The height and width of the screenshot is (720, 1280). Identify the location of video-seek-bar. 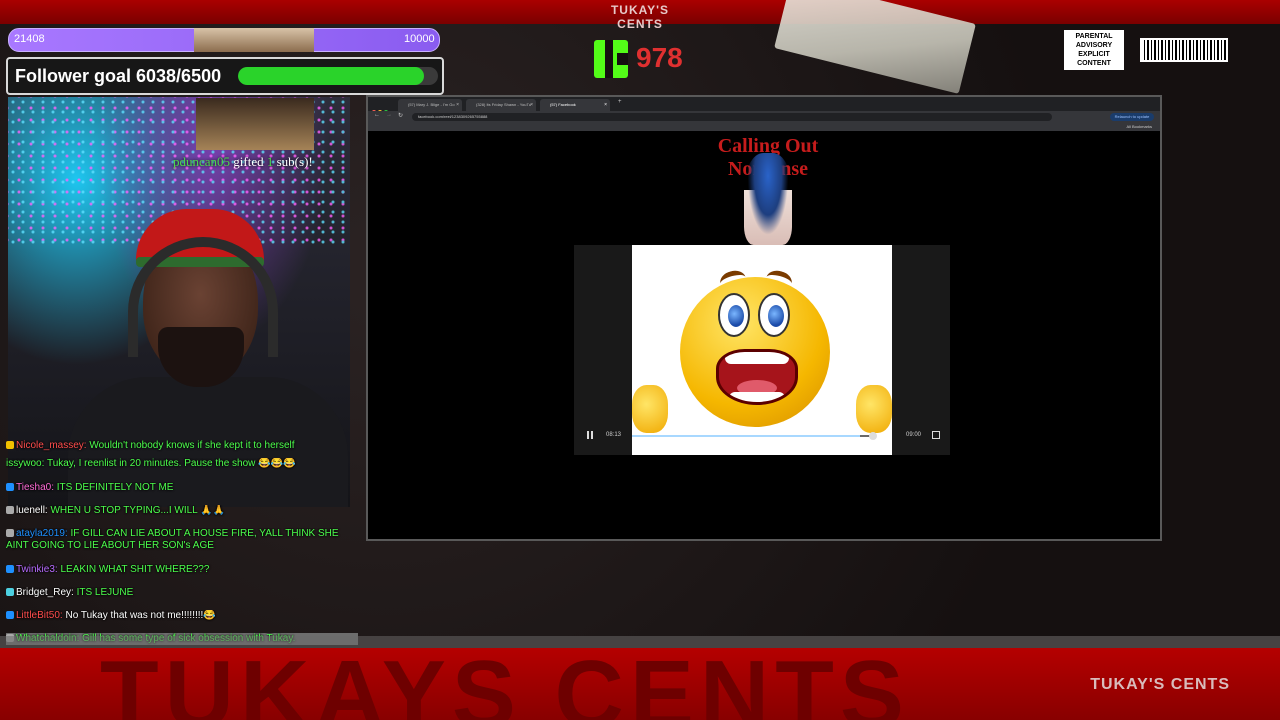
(752, 436).